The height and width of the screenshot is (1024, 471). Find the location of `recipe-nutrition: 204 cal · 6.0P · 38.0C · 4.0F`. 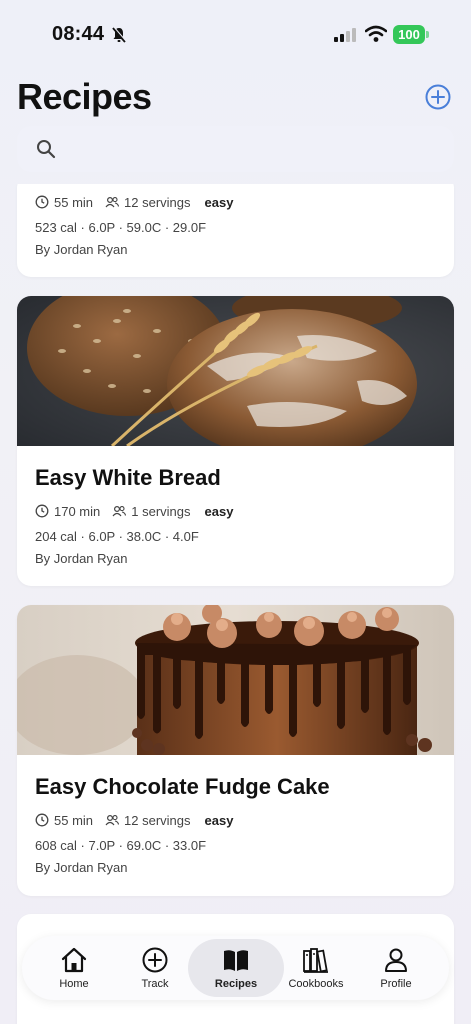

recipe-nutrition: 204 cal · 6.0P · 38.0C · 4.0F is located at coordinates (117, 536).